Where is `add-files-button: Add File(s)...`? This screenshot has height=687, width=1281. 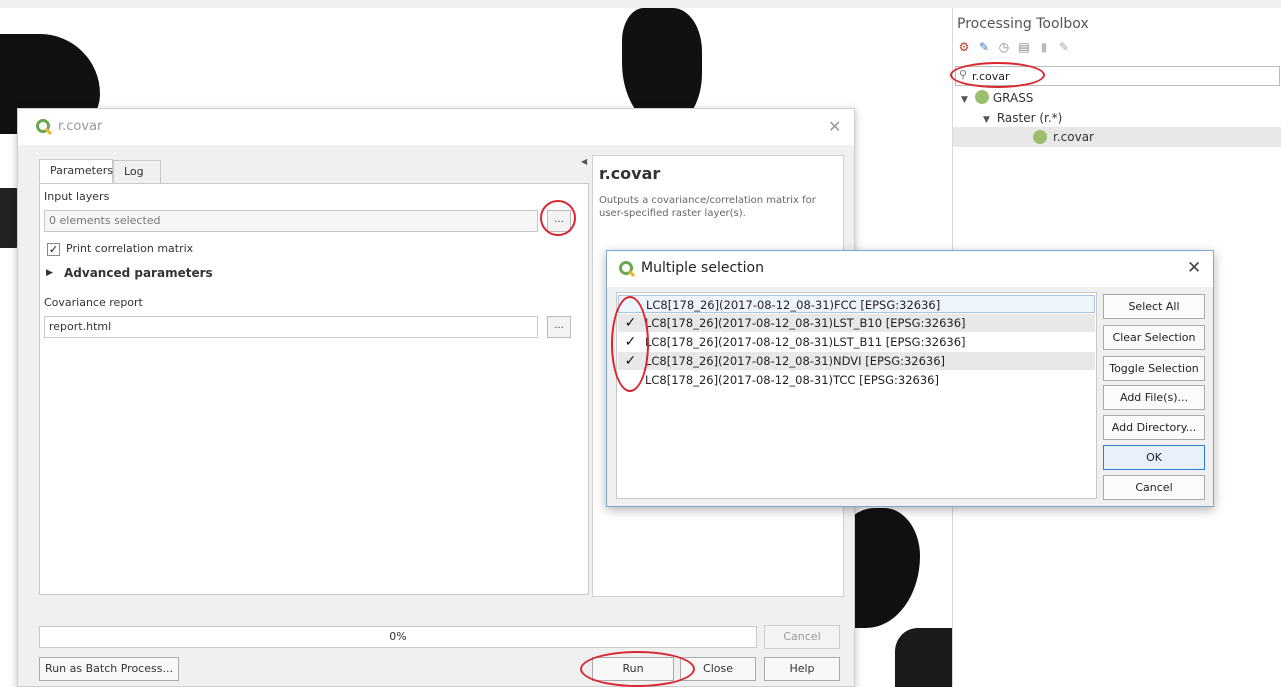 add-files-button: Add File(s)... is located at coordinates (1154, 397).